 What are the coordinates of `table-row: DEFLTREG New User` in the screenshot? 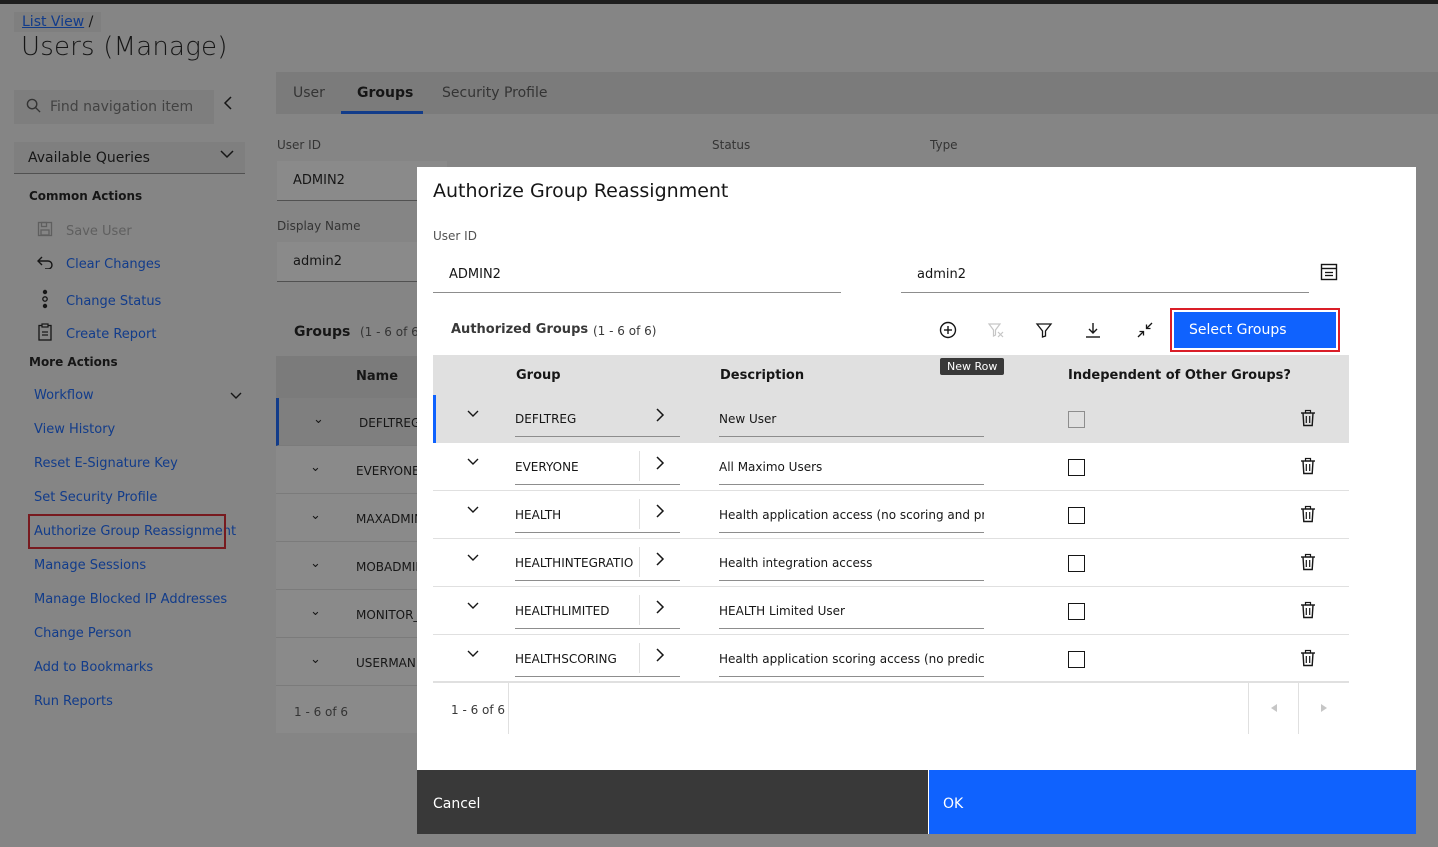 It's located at (891, 419).